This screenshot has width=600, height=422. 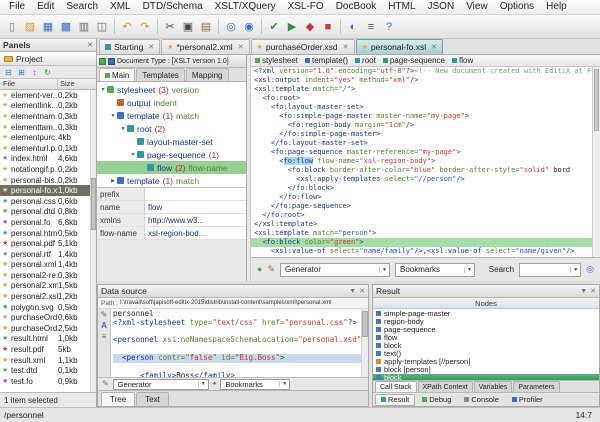 What do you see at coordinates (48, 190) in the screenshot?
I see `file-row: ★personal-fo.x...1,0kb` at bounding box center [48, 190].